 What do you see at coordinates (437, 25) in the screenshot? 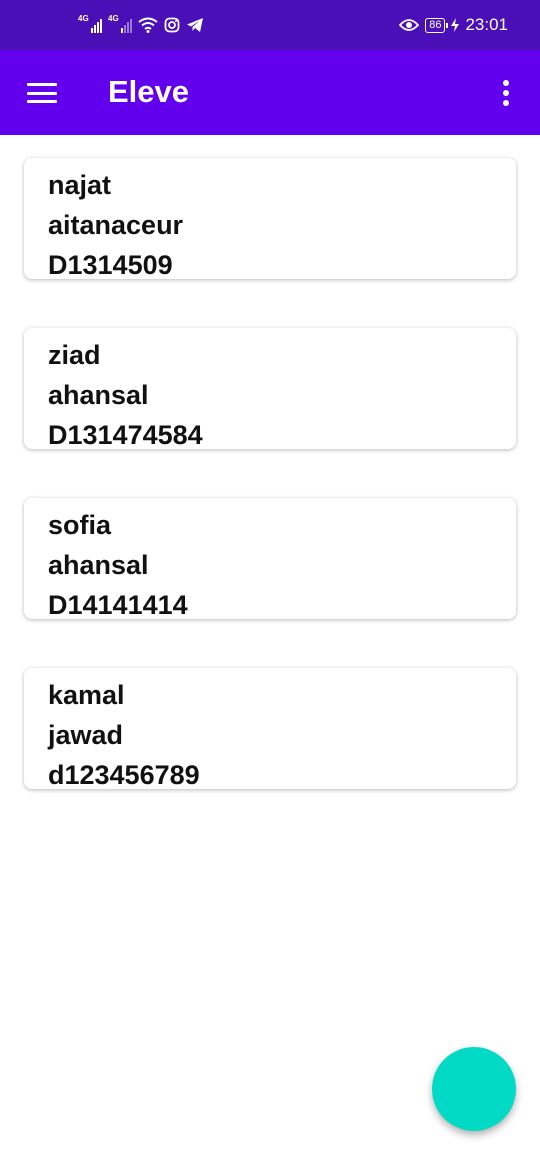
I see `battery-icon: 86` at bounding box center [437, 25].